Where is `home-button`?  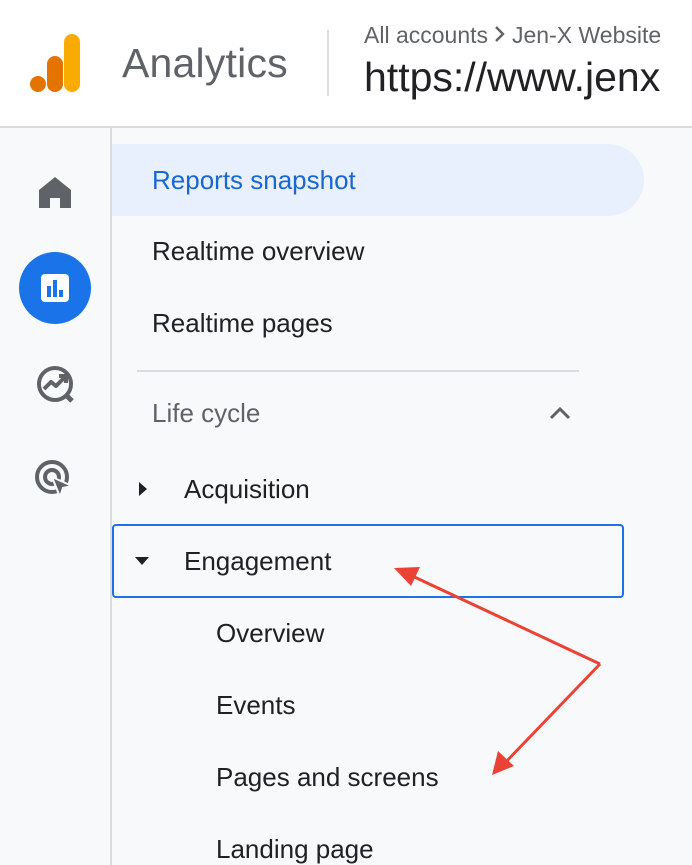
home-button is located at coordinates (55, 192).